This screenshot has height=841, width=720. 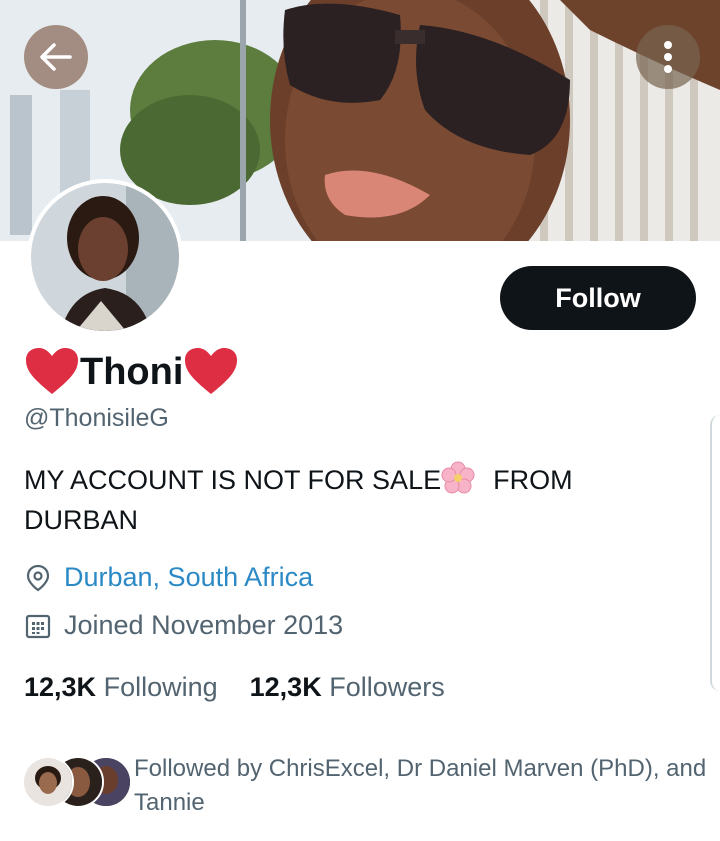 I want to click on arrow-left-icon, so click(x=56, y=57).